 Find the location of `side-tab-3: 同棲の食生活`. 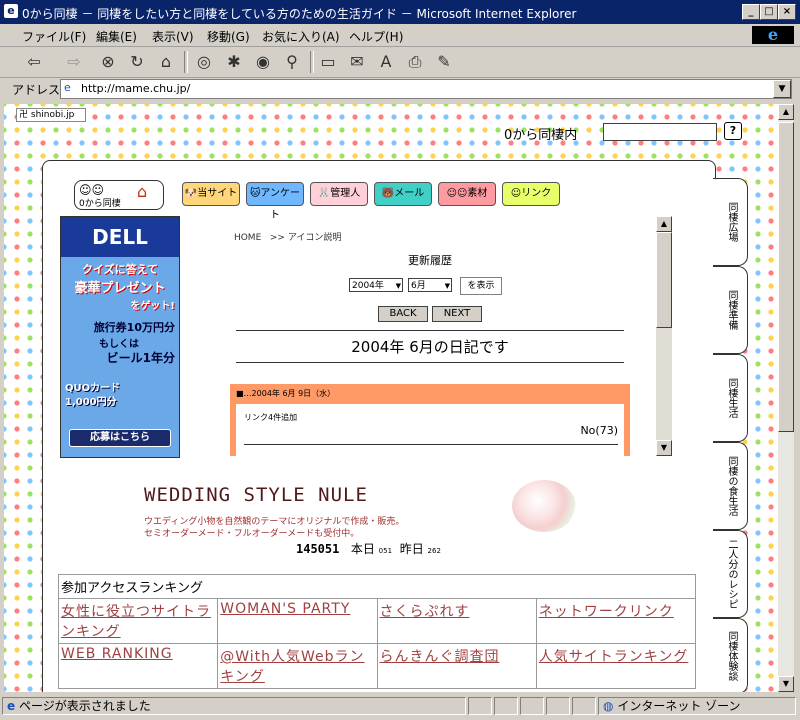

side-tab-3: 同棲の食生活 is located at coordinates (730, 486).